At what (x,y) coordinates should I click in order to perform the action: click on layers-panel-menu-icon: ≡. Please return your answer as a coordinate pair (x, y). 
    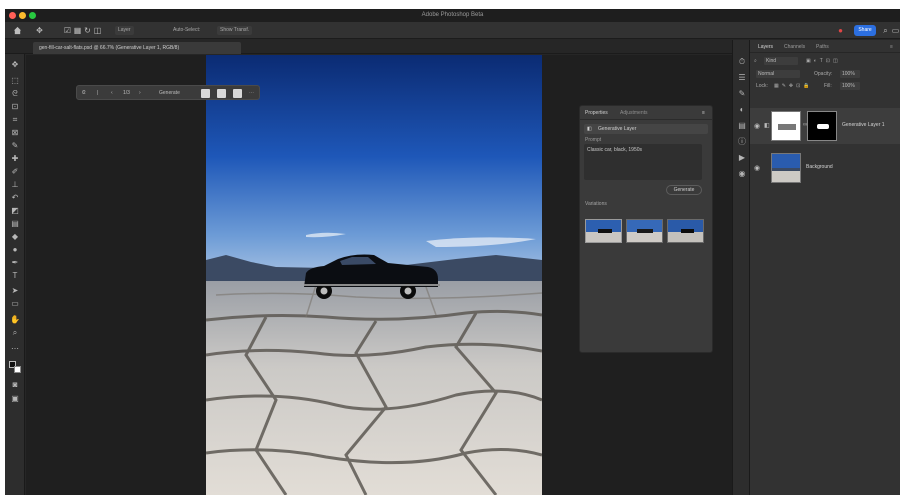
    Looking at the image, I should click on (891, 47).